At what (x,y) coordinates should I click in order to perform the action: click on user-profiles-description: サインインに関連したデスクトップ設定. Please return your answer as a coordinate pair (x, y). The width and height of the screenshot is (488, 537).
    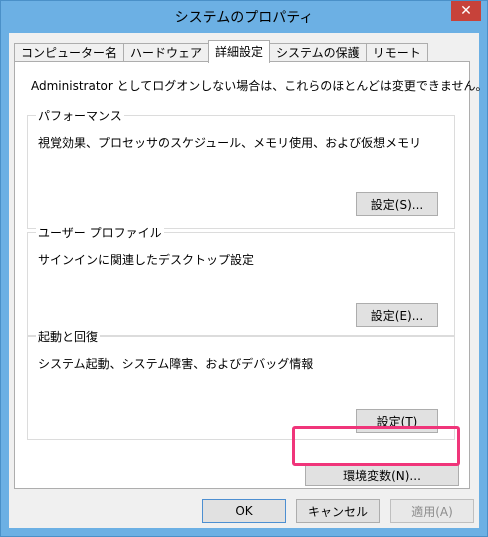
    Looking at the image, I should click on (146, 260).